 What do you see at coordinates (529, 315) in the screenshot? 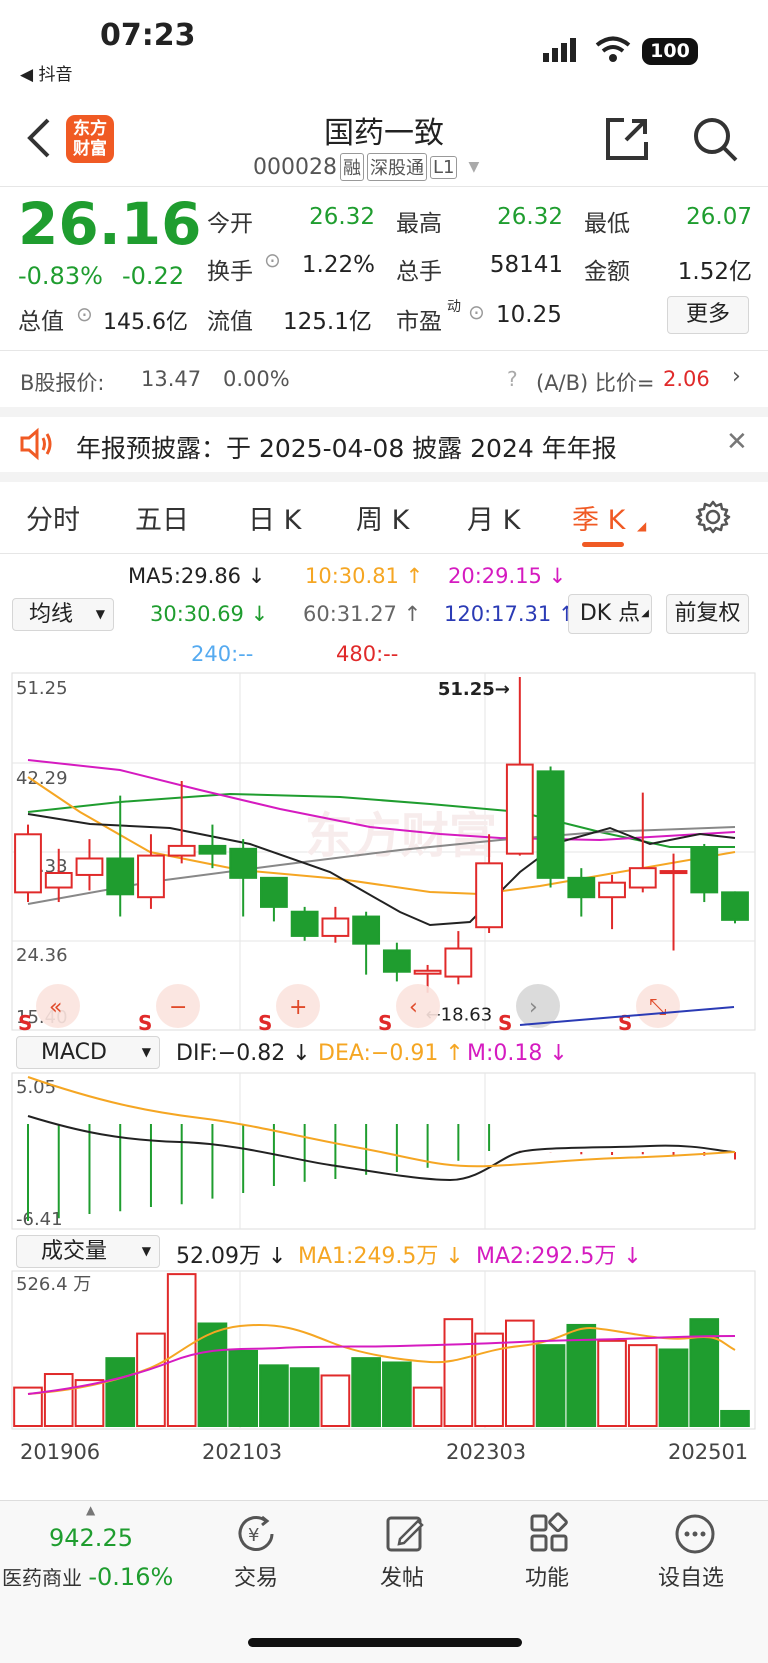
I see `pe-value: 10.25` at bounding box center [529, 315].